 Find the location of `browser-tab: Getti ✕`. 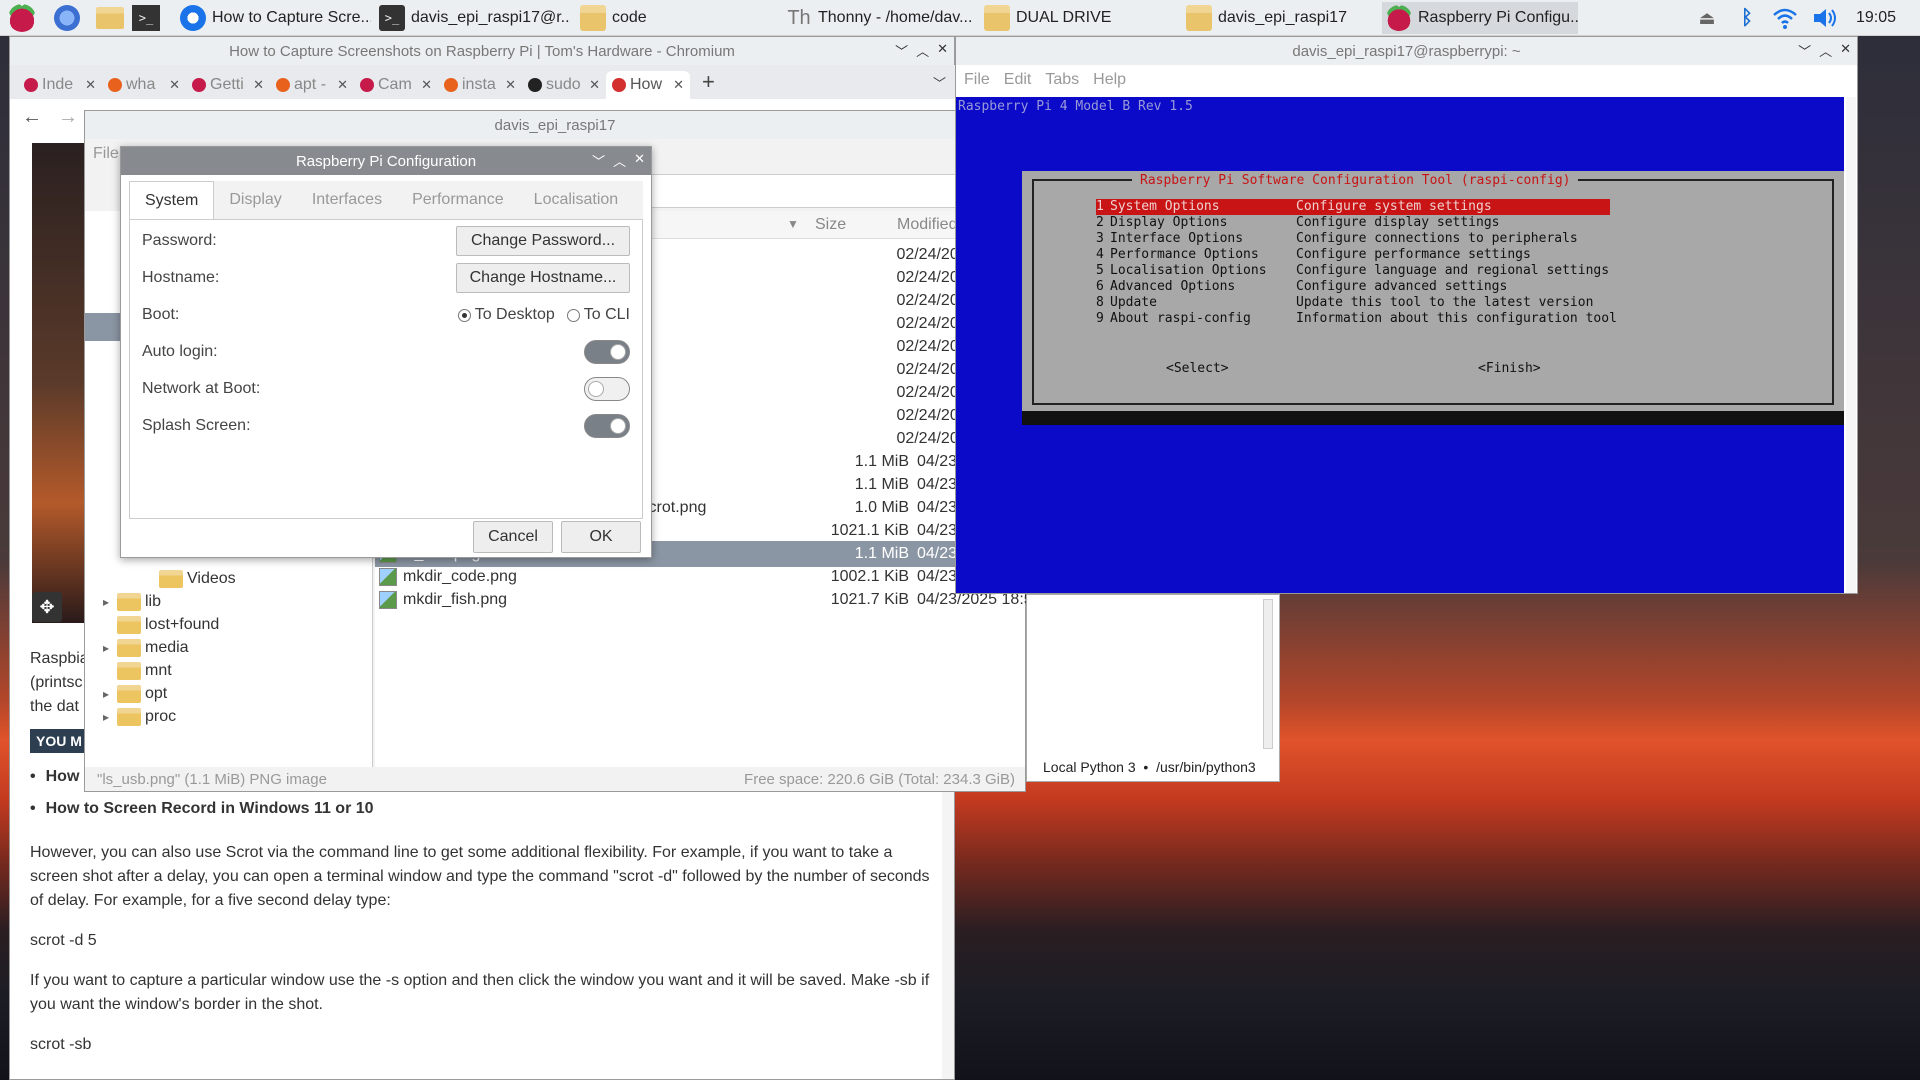

browser-tab: Getti ✕ is located at coordinates (228, 85).